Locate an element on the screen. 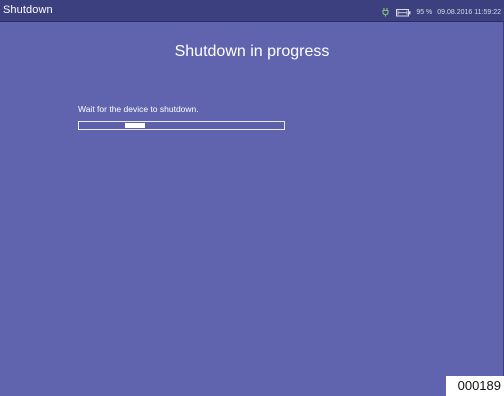  window-title: Shutdown is located at coordinates (28, 10).